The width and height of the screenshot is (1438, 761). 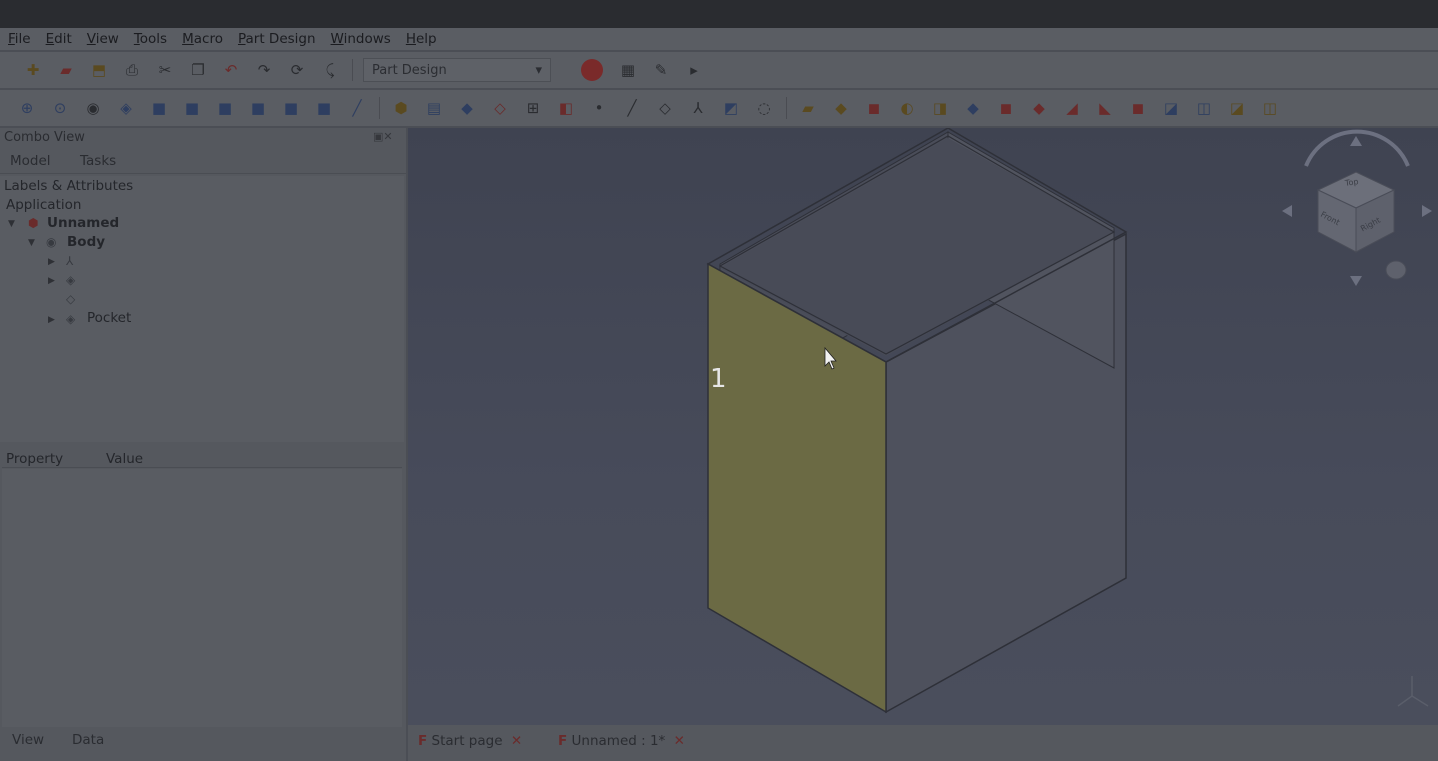 I want to click on arrow-up-icon, so click(x=1356, y=141).